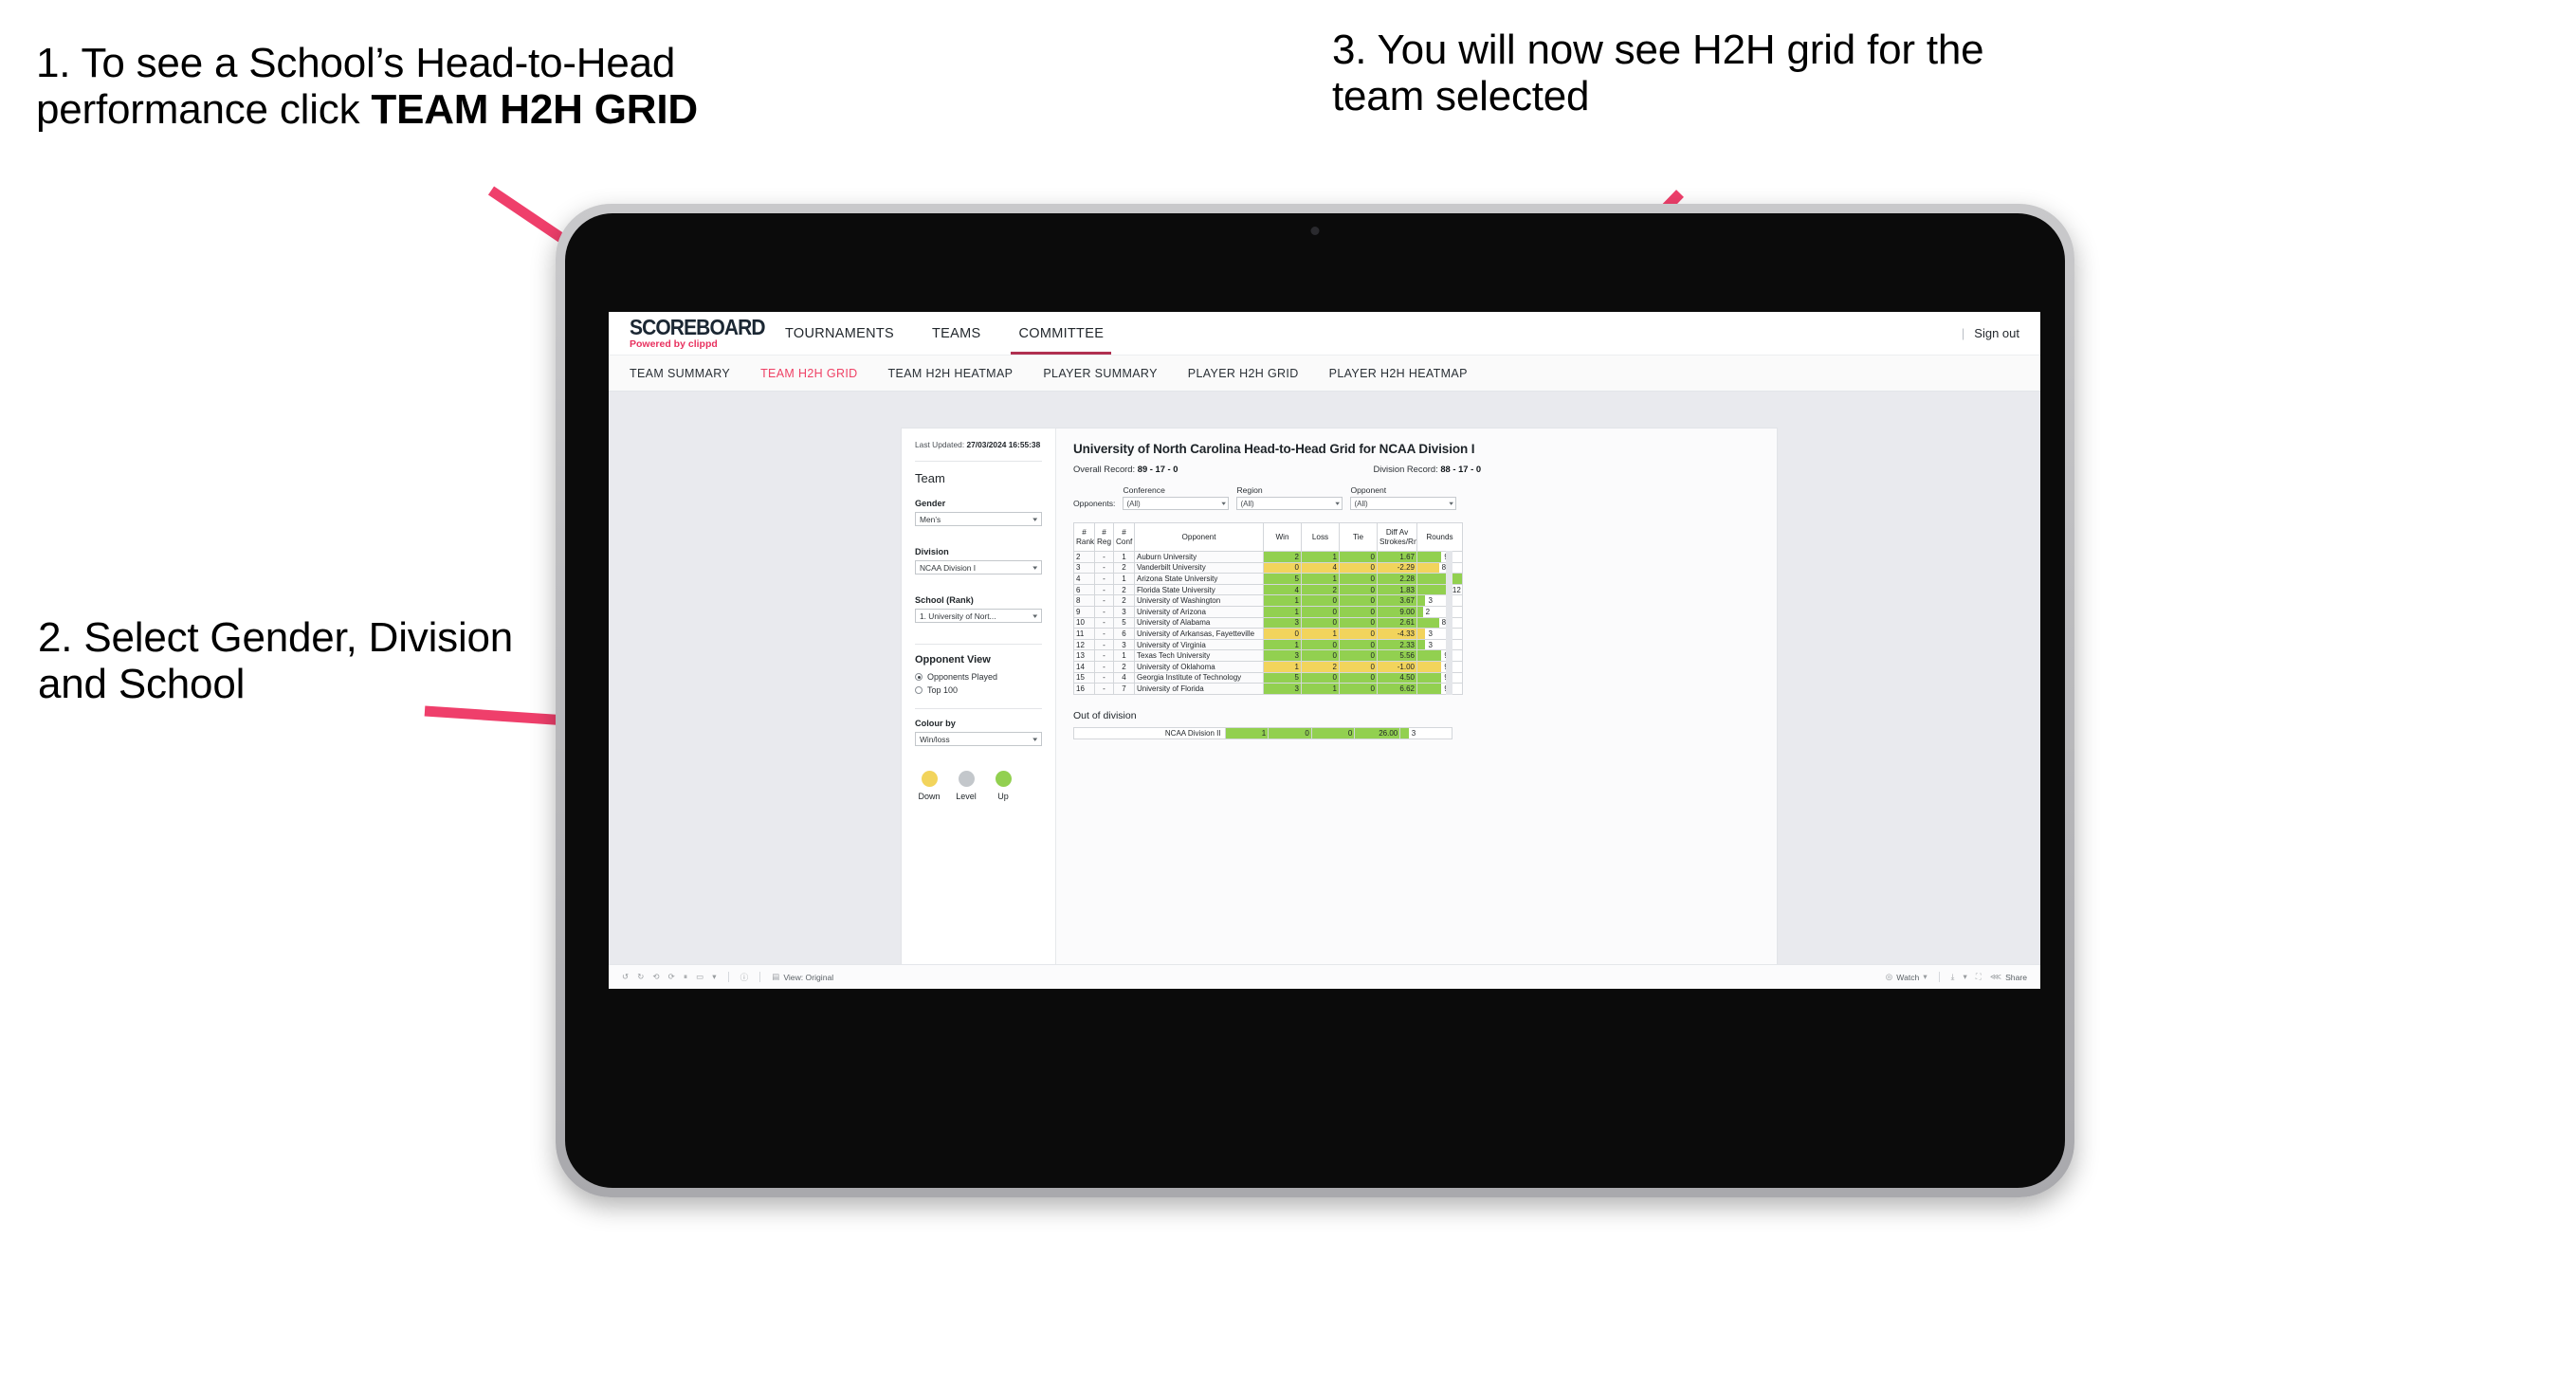  I want to click on signout-link: Sign out, so click(1996, 333).